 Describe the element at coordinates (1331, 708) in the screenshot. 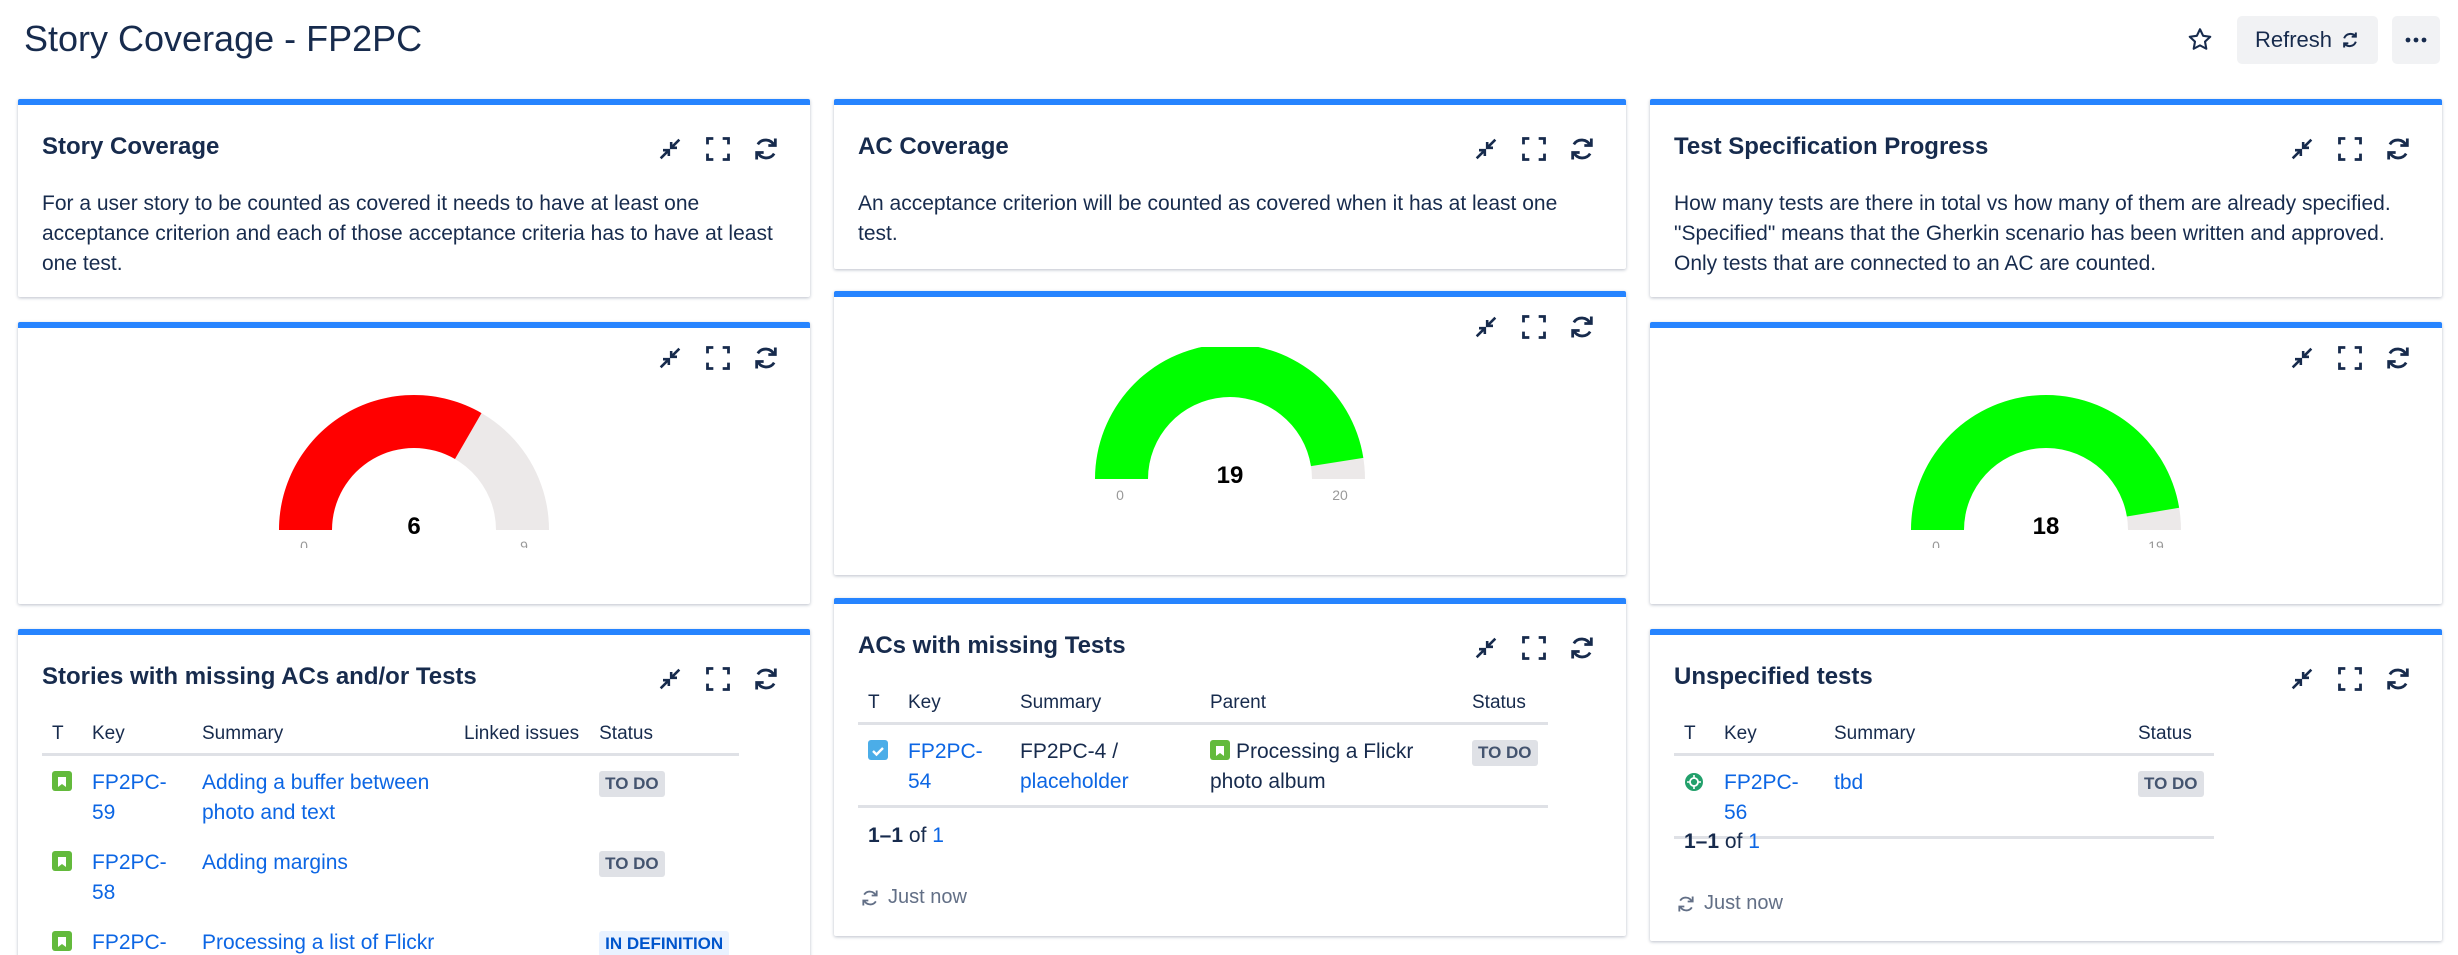

I see `col-parent: Parent` at that location.